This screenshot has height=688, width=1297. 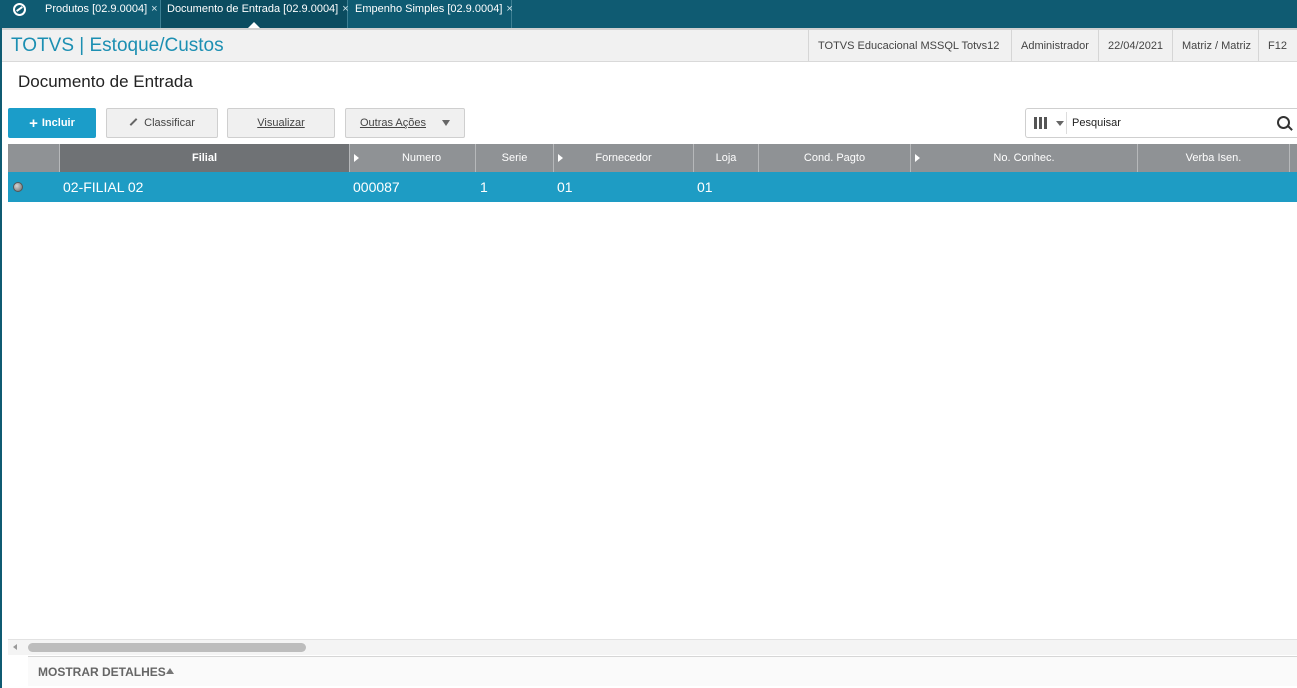 I want to click on tab-label: Documento de Entrada [02.9.0004], so click(x=253, y=9).